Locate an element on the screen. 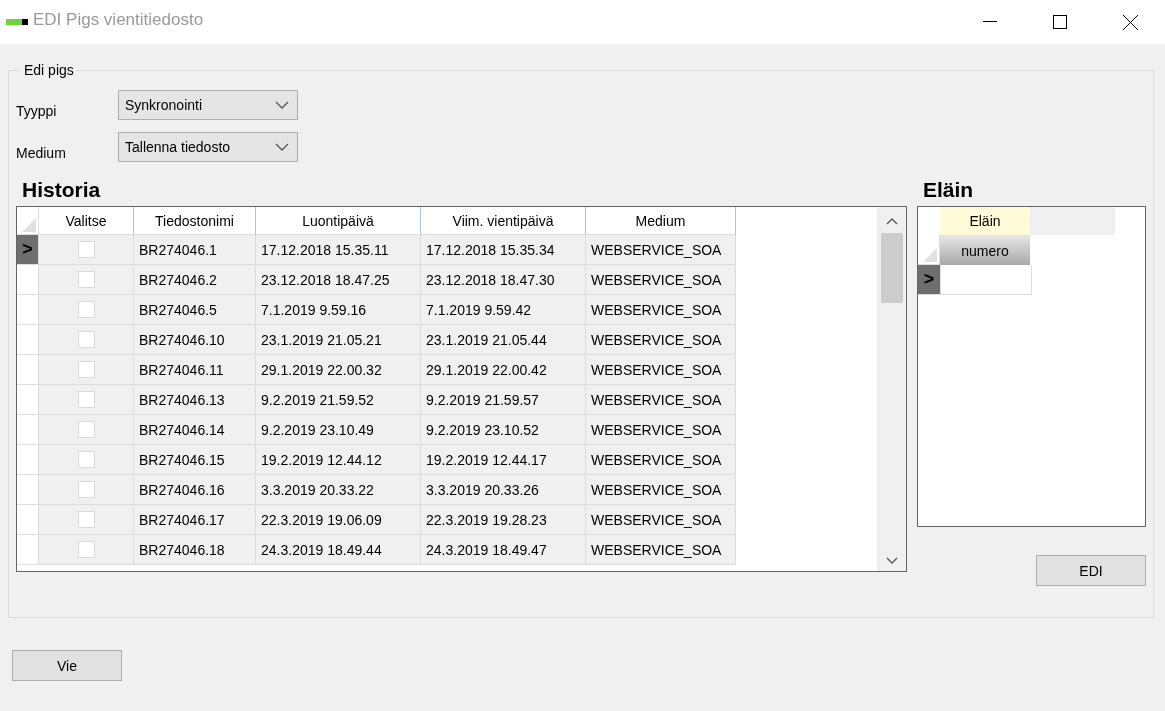 The height and width of the screenshot is (711, 1165). table-cell: 23.1.2019 21.05.44 is located at coordinates (503, 340).